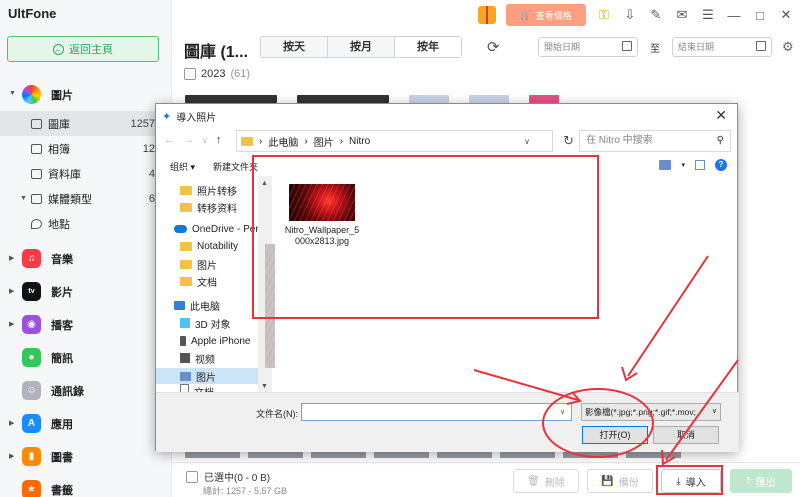  What do you see at coordinates (86, 456) in the screenshot?
I see `sidebar-item-books: ▶ ▮ 圖書` at bounding box center [86, 456].